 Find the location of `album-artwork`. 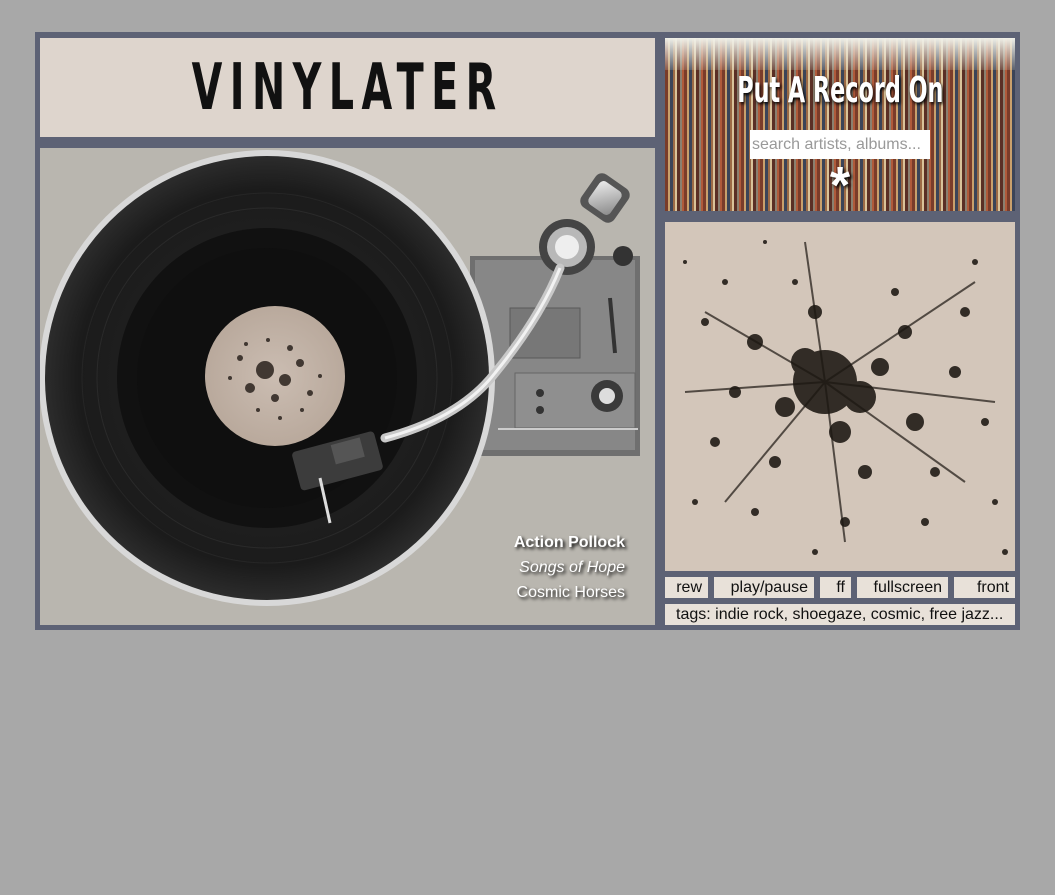

album-artwork is located at coordinates (840, 396).